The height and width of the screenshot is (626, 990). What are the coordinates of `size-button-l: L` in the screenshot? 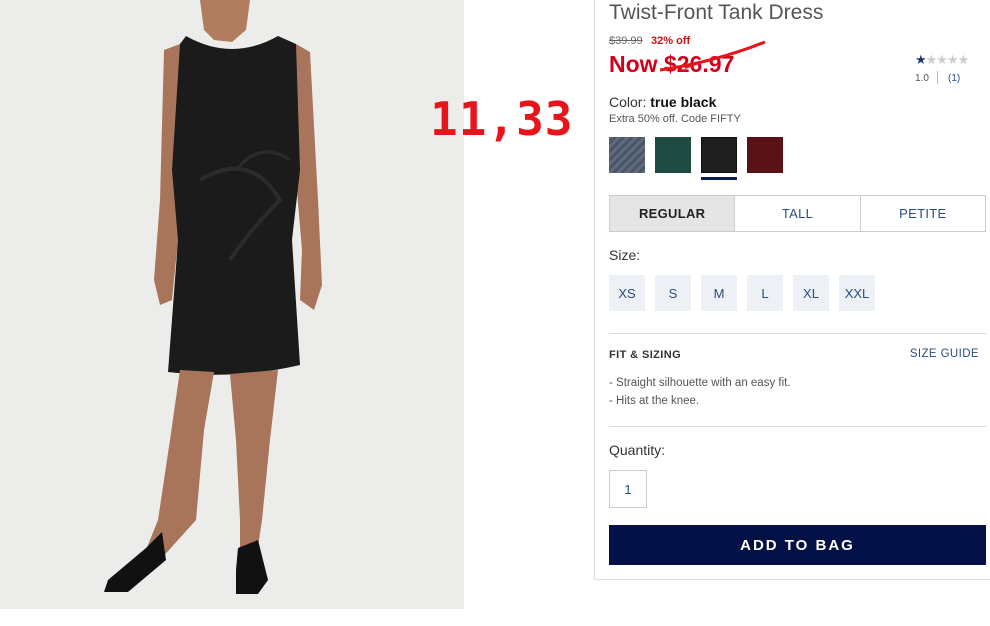 It's located at (765, 293).